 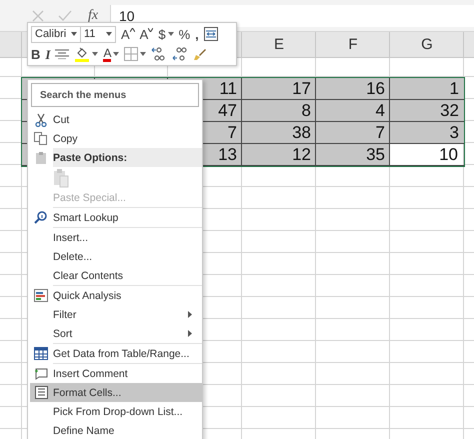 What do you see at coordinates (62, 54) in the screenshot?
I see `center-align-icon` at bounding box center [62, 54].